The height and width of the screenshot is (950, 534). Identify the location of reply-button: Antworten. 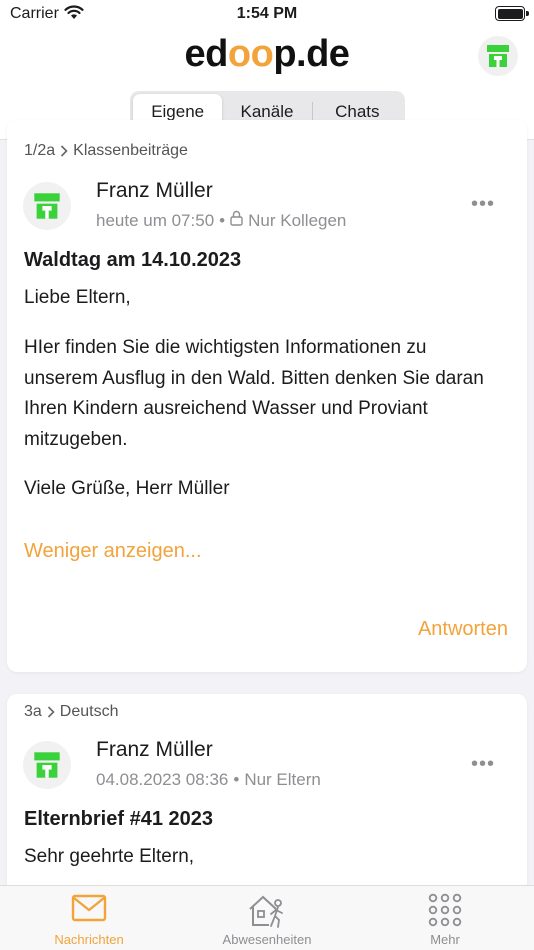
(463, 629).